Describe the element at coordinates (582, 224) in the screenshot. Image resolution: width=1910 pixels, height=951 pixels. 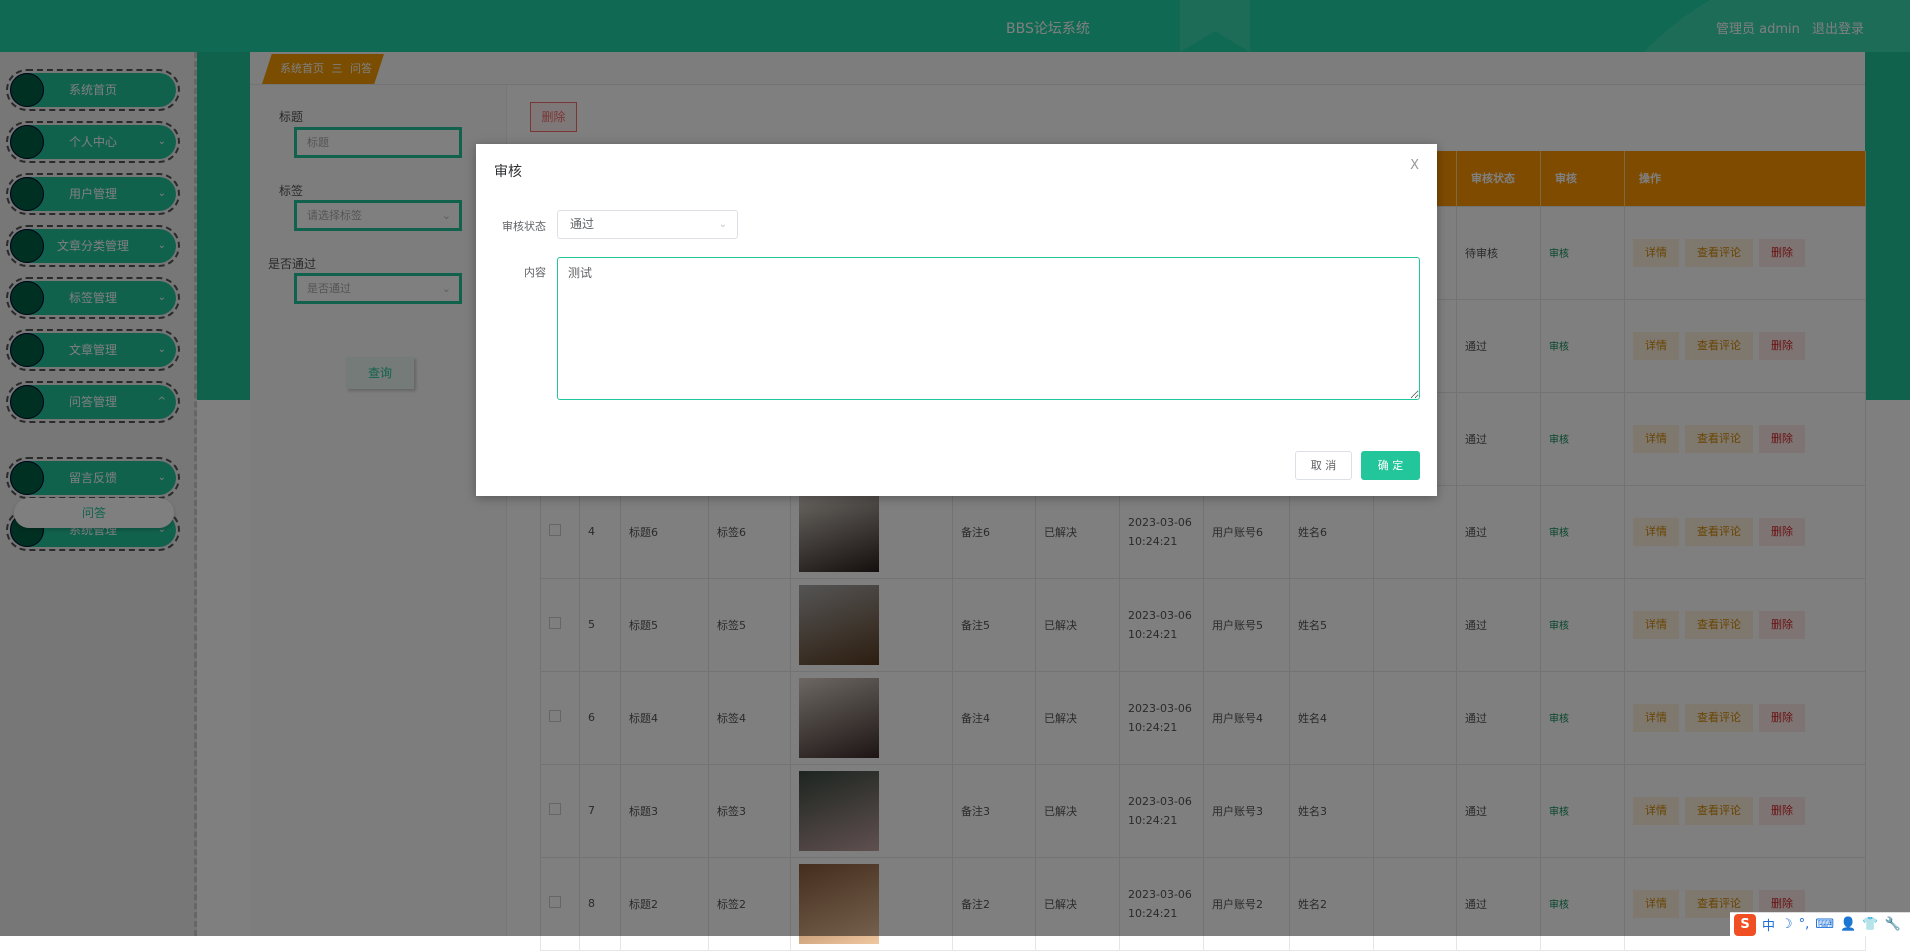
I see `audit-status-value: 通过` at that location.